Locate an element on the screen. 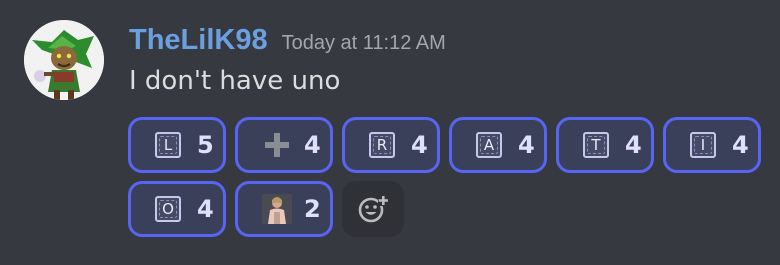  reaction-plus: 4 is located at coordinates (284, 145).